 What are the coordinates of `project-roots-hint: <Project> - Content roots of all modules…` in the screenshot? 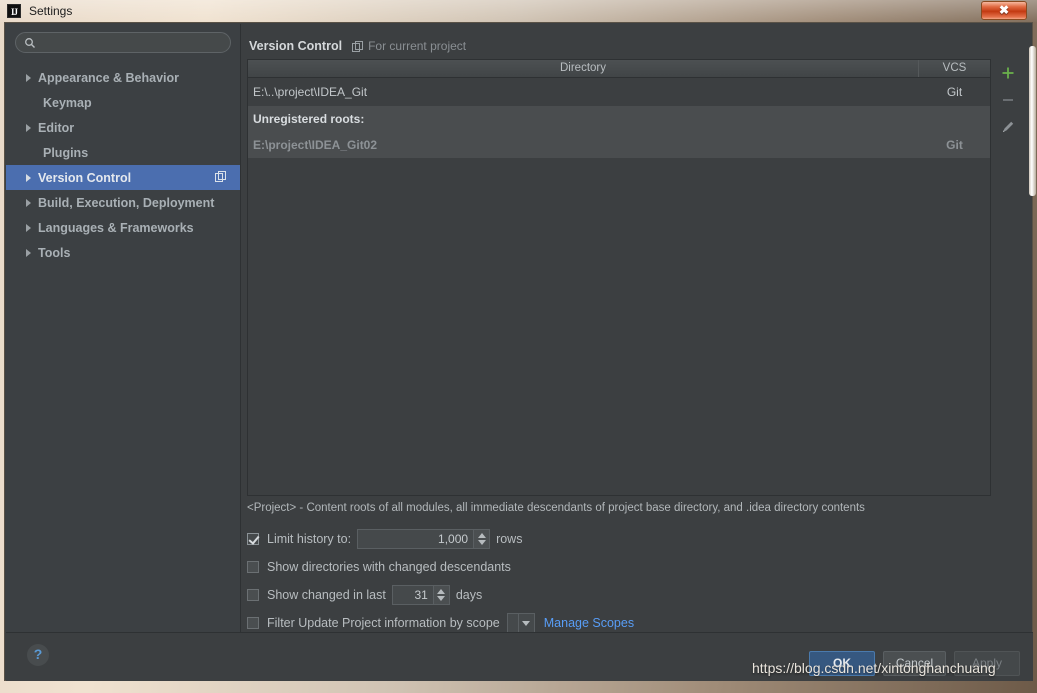 It's located at (556, 508).